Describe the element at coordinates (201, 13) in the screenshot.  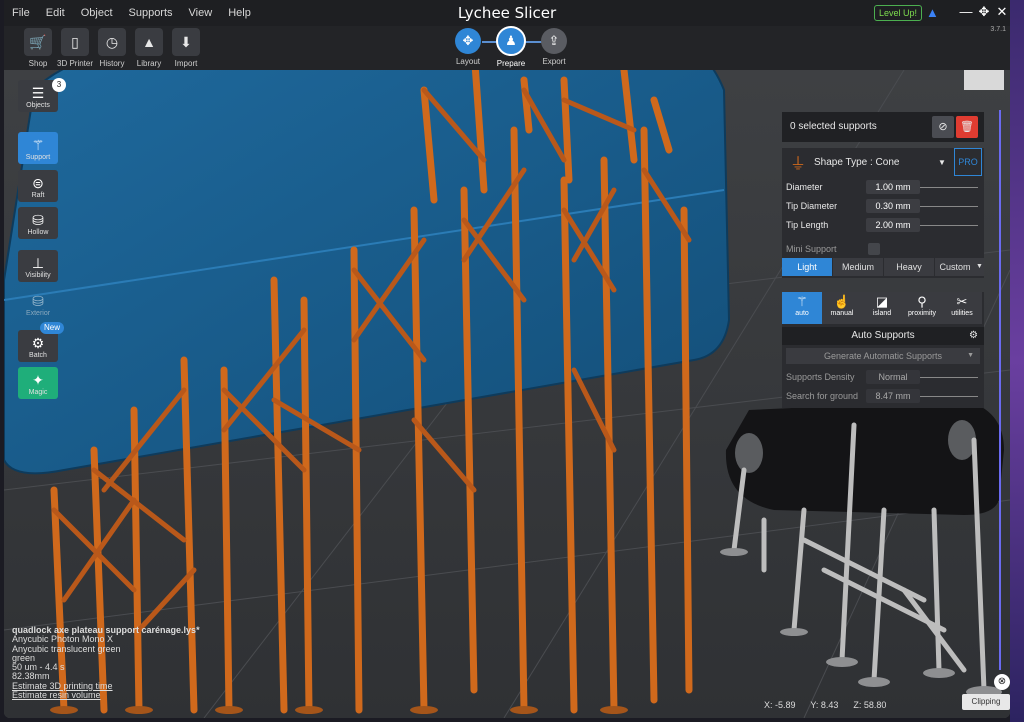
I see `menu-view: View` at that location.